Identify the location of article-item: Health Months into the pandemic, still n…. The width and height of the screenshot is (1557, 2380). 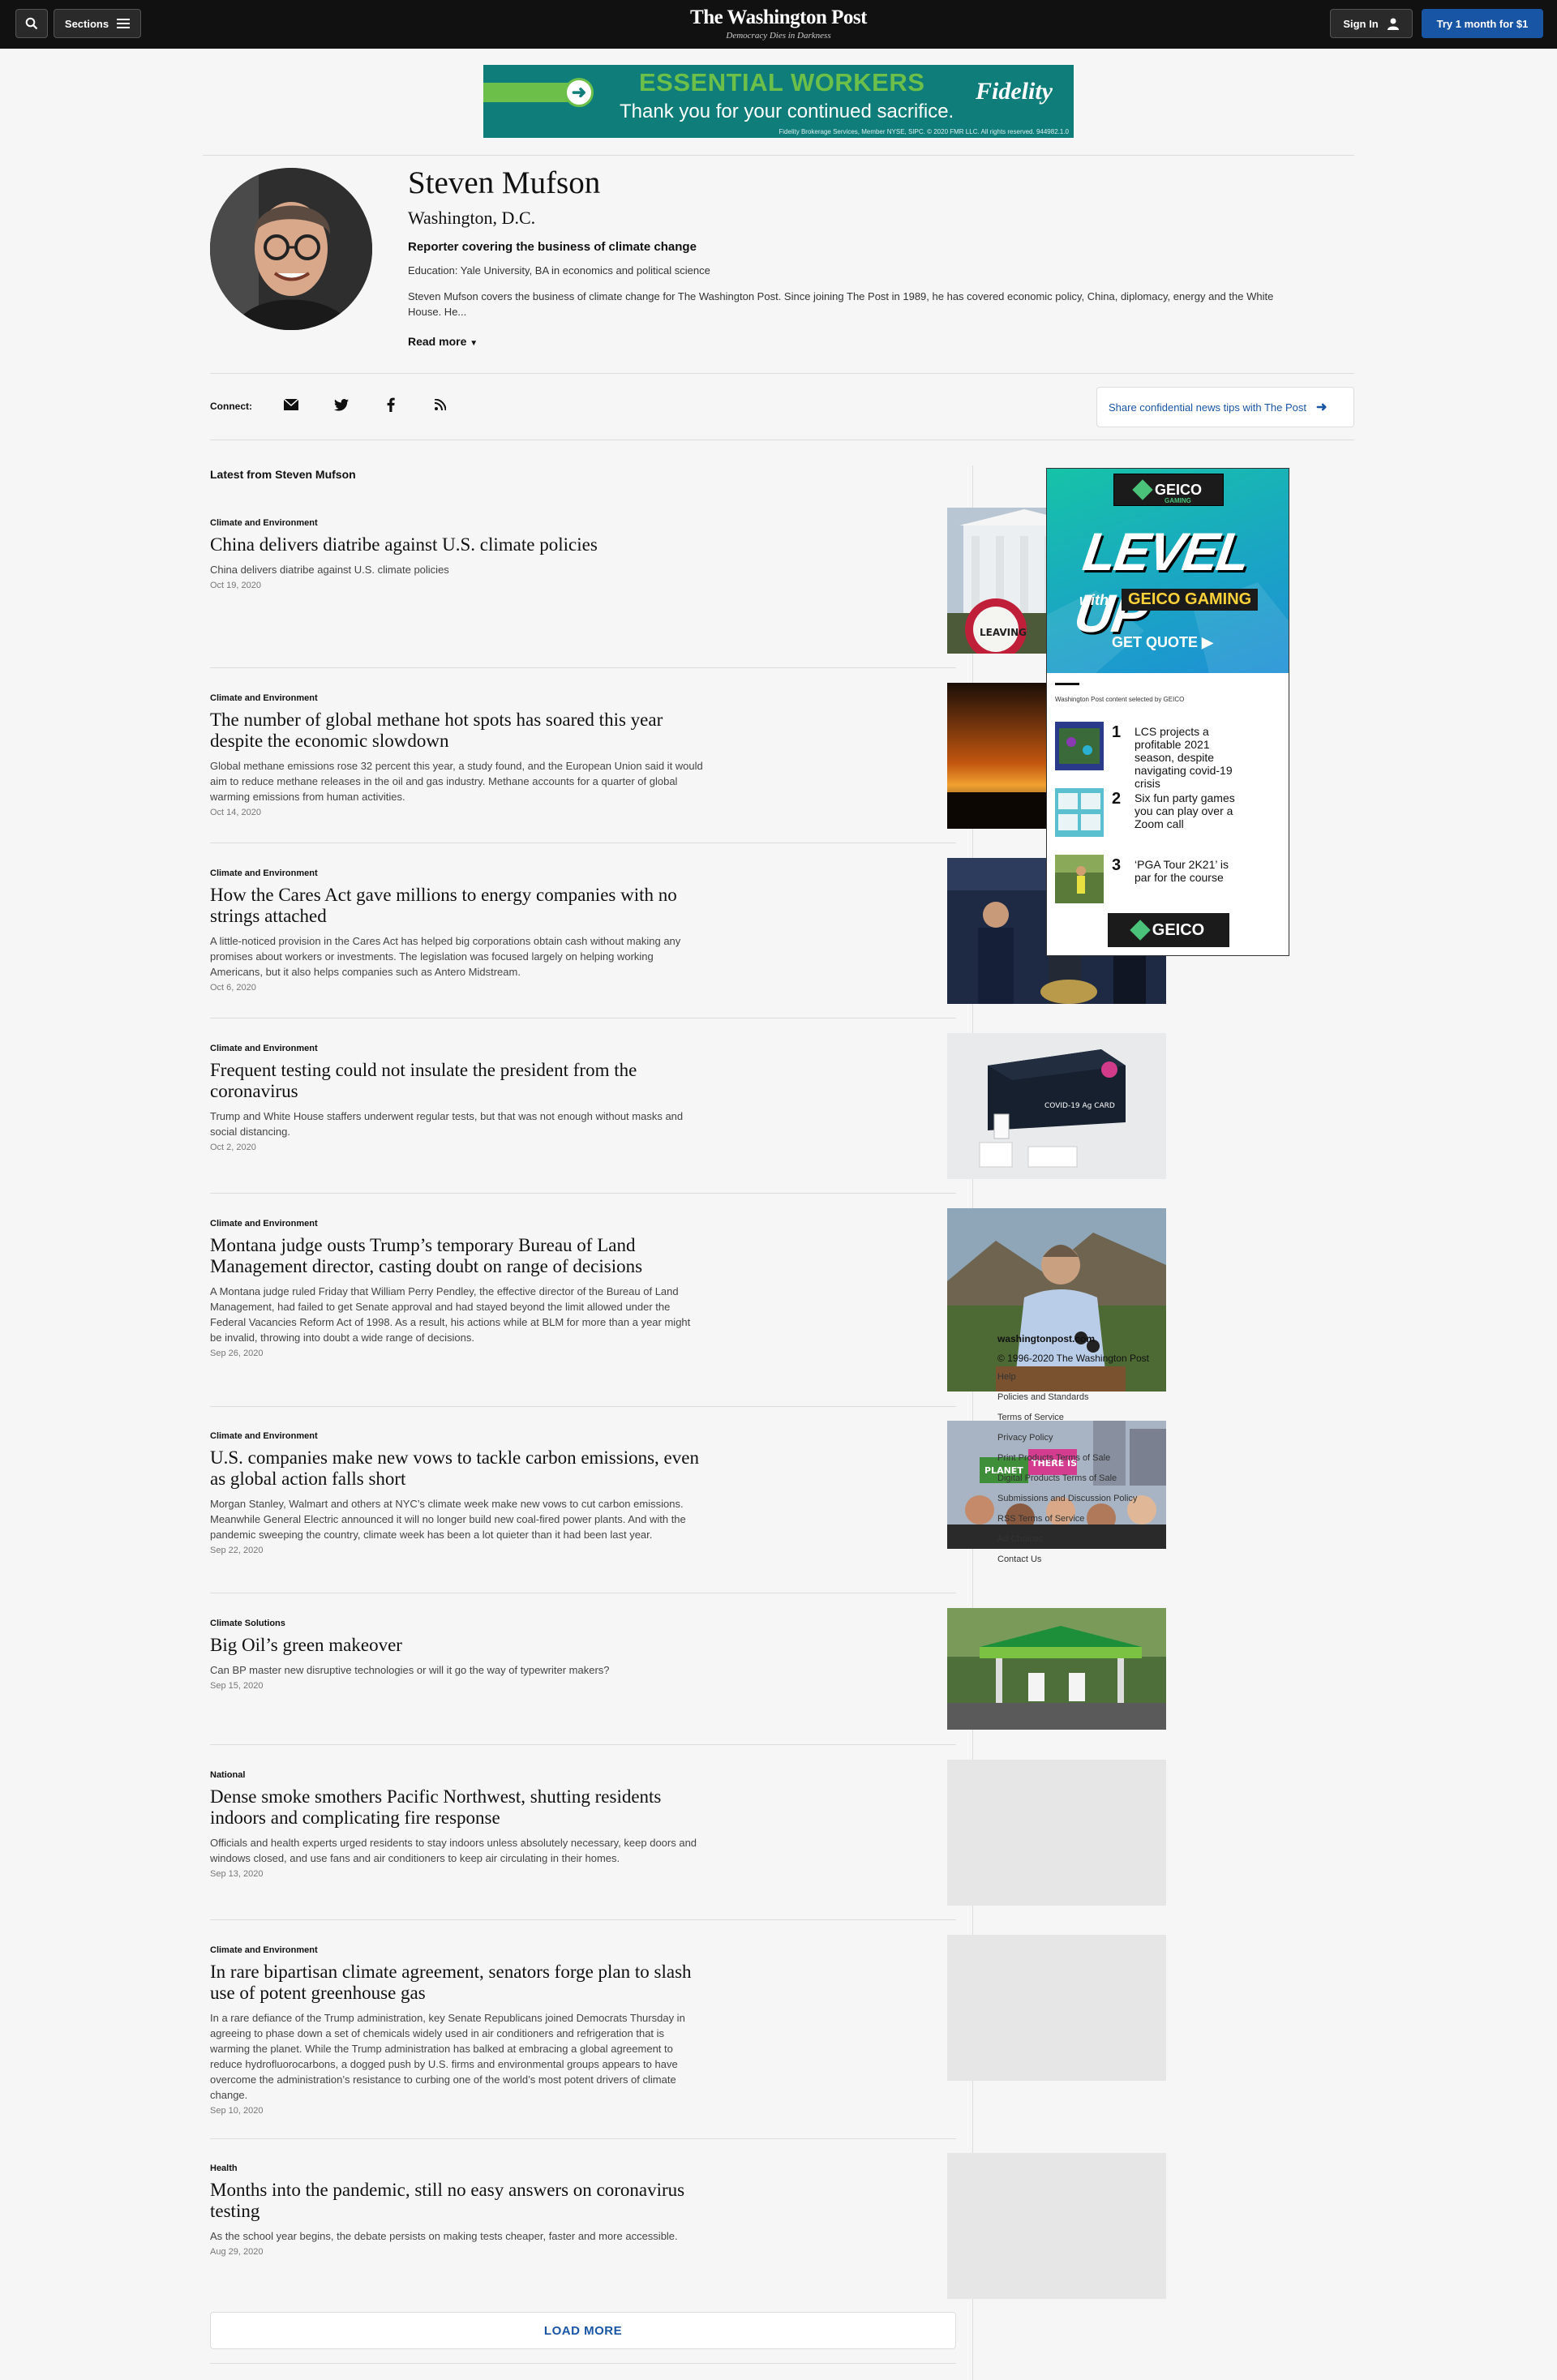
(688, 2226).